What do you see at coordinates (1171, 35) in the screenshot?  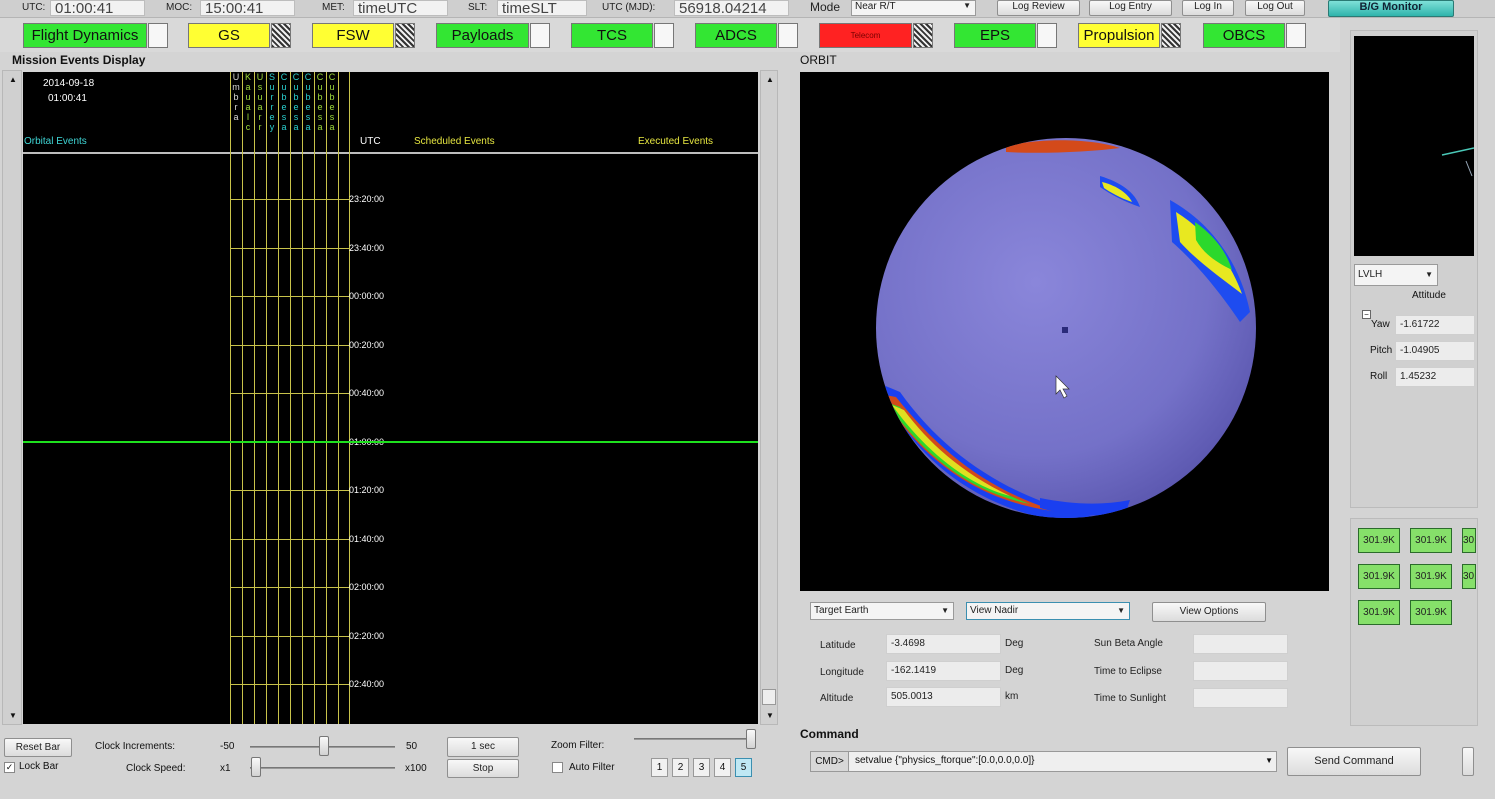 I see `subsystem-propulsion-indicator` at bounding box center [1171, 35].